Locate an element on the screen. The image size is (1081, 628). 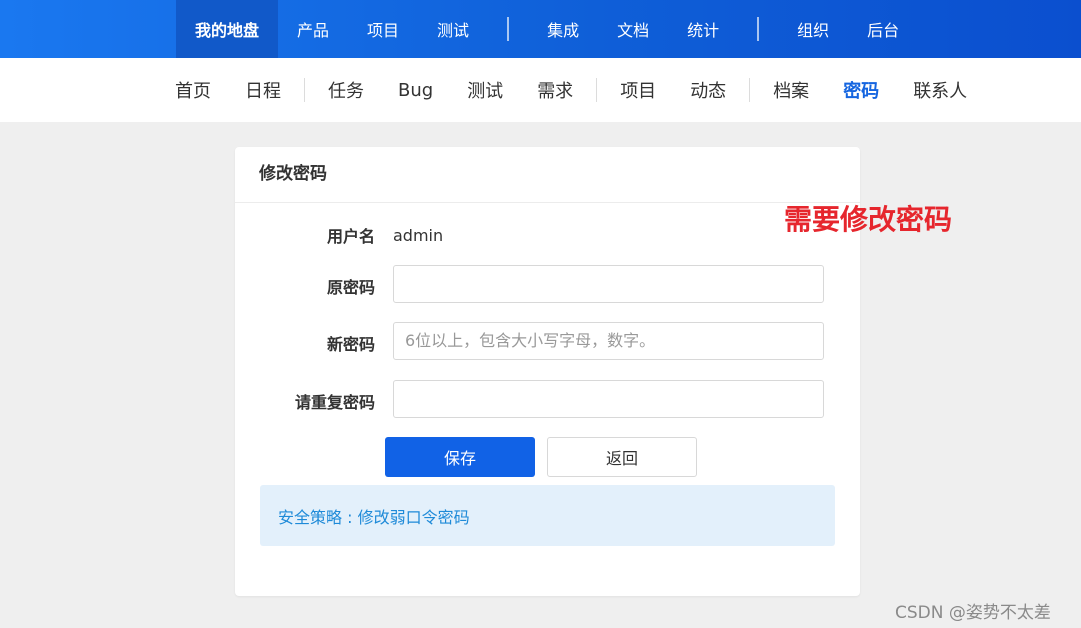
security-policy-notice: 安全策略 : 修改弱口令密码 is located at coordinates (547, 515).